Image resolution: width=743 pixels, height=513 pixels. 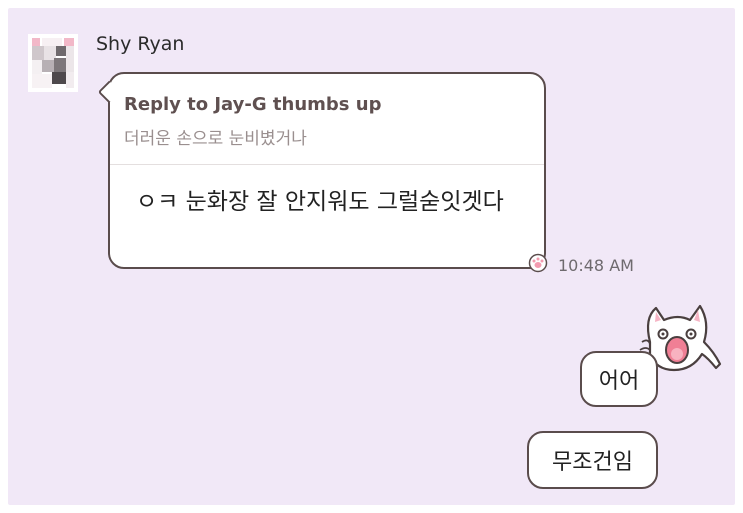 I want to click on reply-quote: 더러운 손으로 눈비볐거나, so click(x=215, y=136).